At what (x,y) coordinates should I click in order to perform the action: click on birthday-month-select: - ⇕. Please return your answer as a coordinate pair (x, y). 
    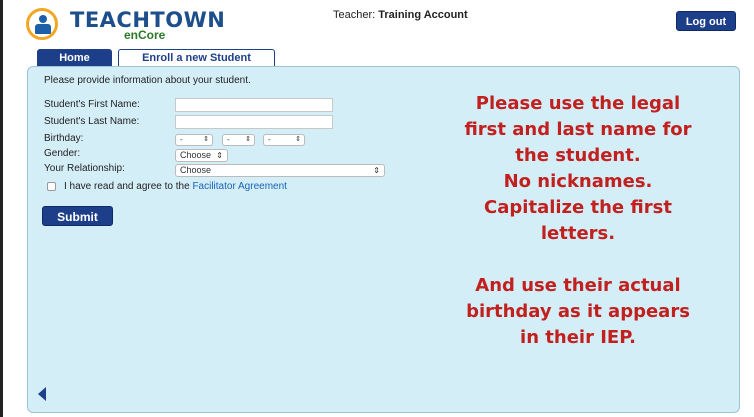
    Looking at the image, I should click on (194, 140).